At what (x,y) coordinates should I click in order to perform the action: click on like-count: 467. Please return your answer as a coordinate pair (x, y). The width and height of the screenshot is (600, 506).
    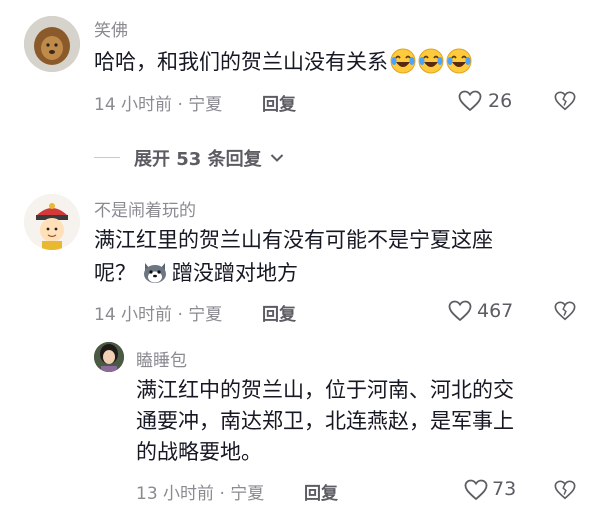
    Looking at the image, I should click on (495, 311).